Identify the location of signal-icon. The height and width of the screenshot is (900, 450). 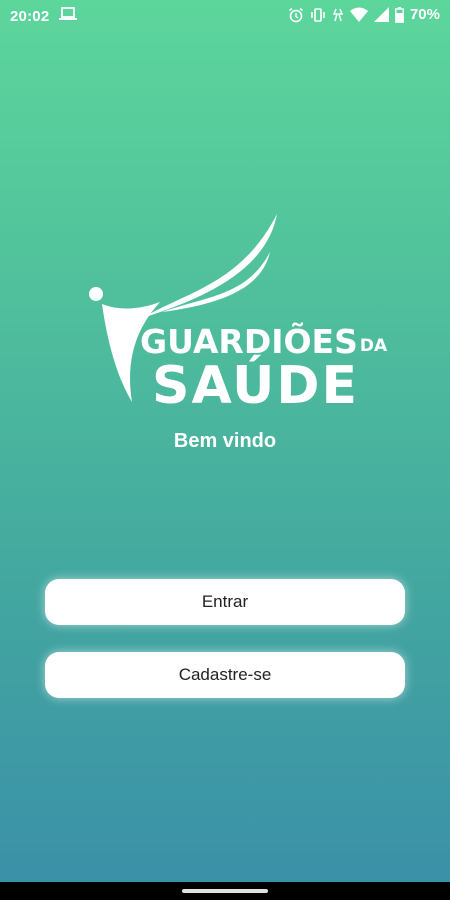
(381, 14).